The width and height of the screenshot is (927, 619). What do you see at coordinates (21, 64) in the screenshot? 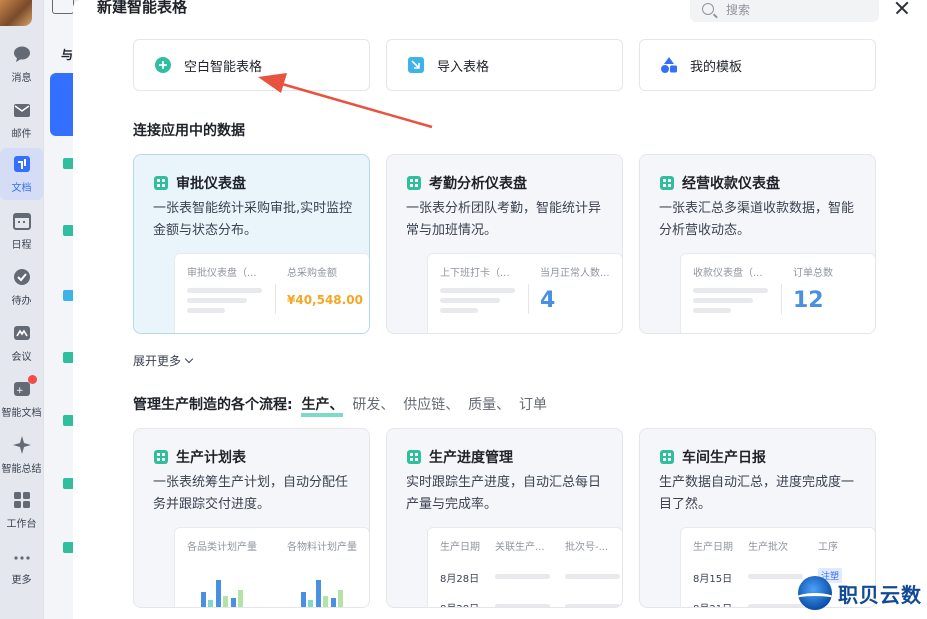
I see `nav-item-messages: 消息` at bounding box center [21, 64].